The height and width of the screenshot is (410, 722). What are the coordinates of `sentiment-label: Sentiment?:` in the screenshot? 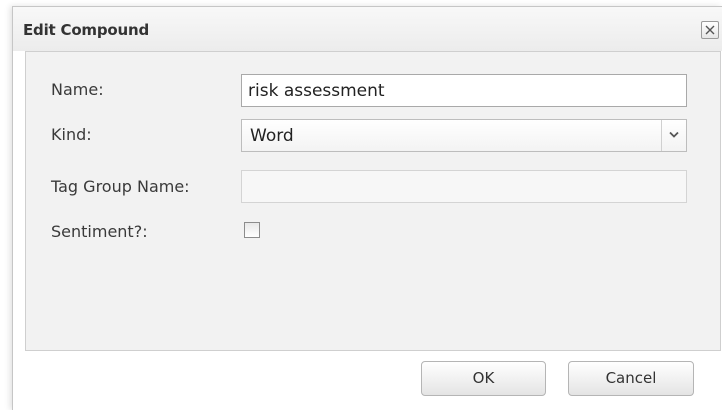 It's located at (99, 231).